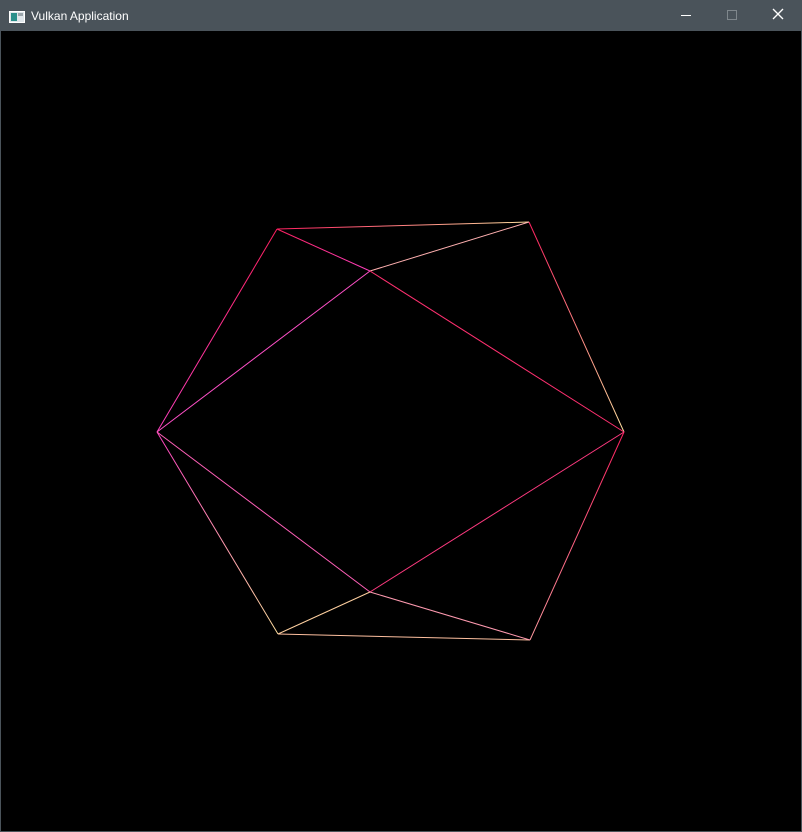  I want to click on window-title: Vulkan Application, so click(80, 16).